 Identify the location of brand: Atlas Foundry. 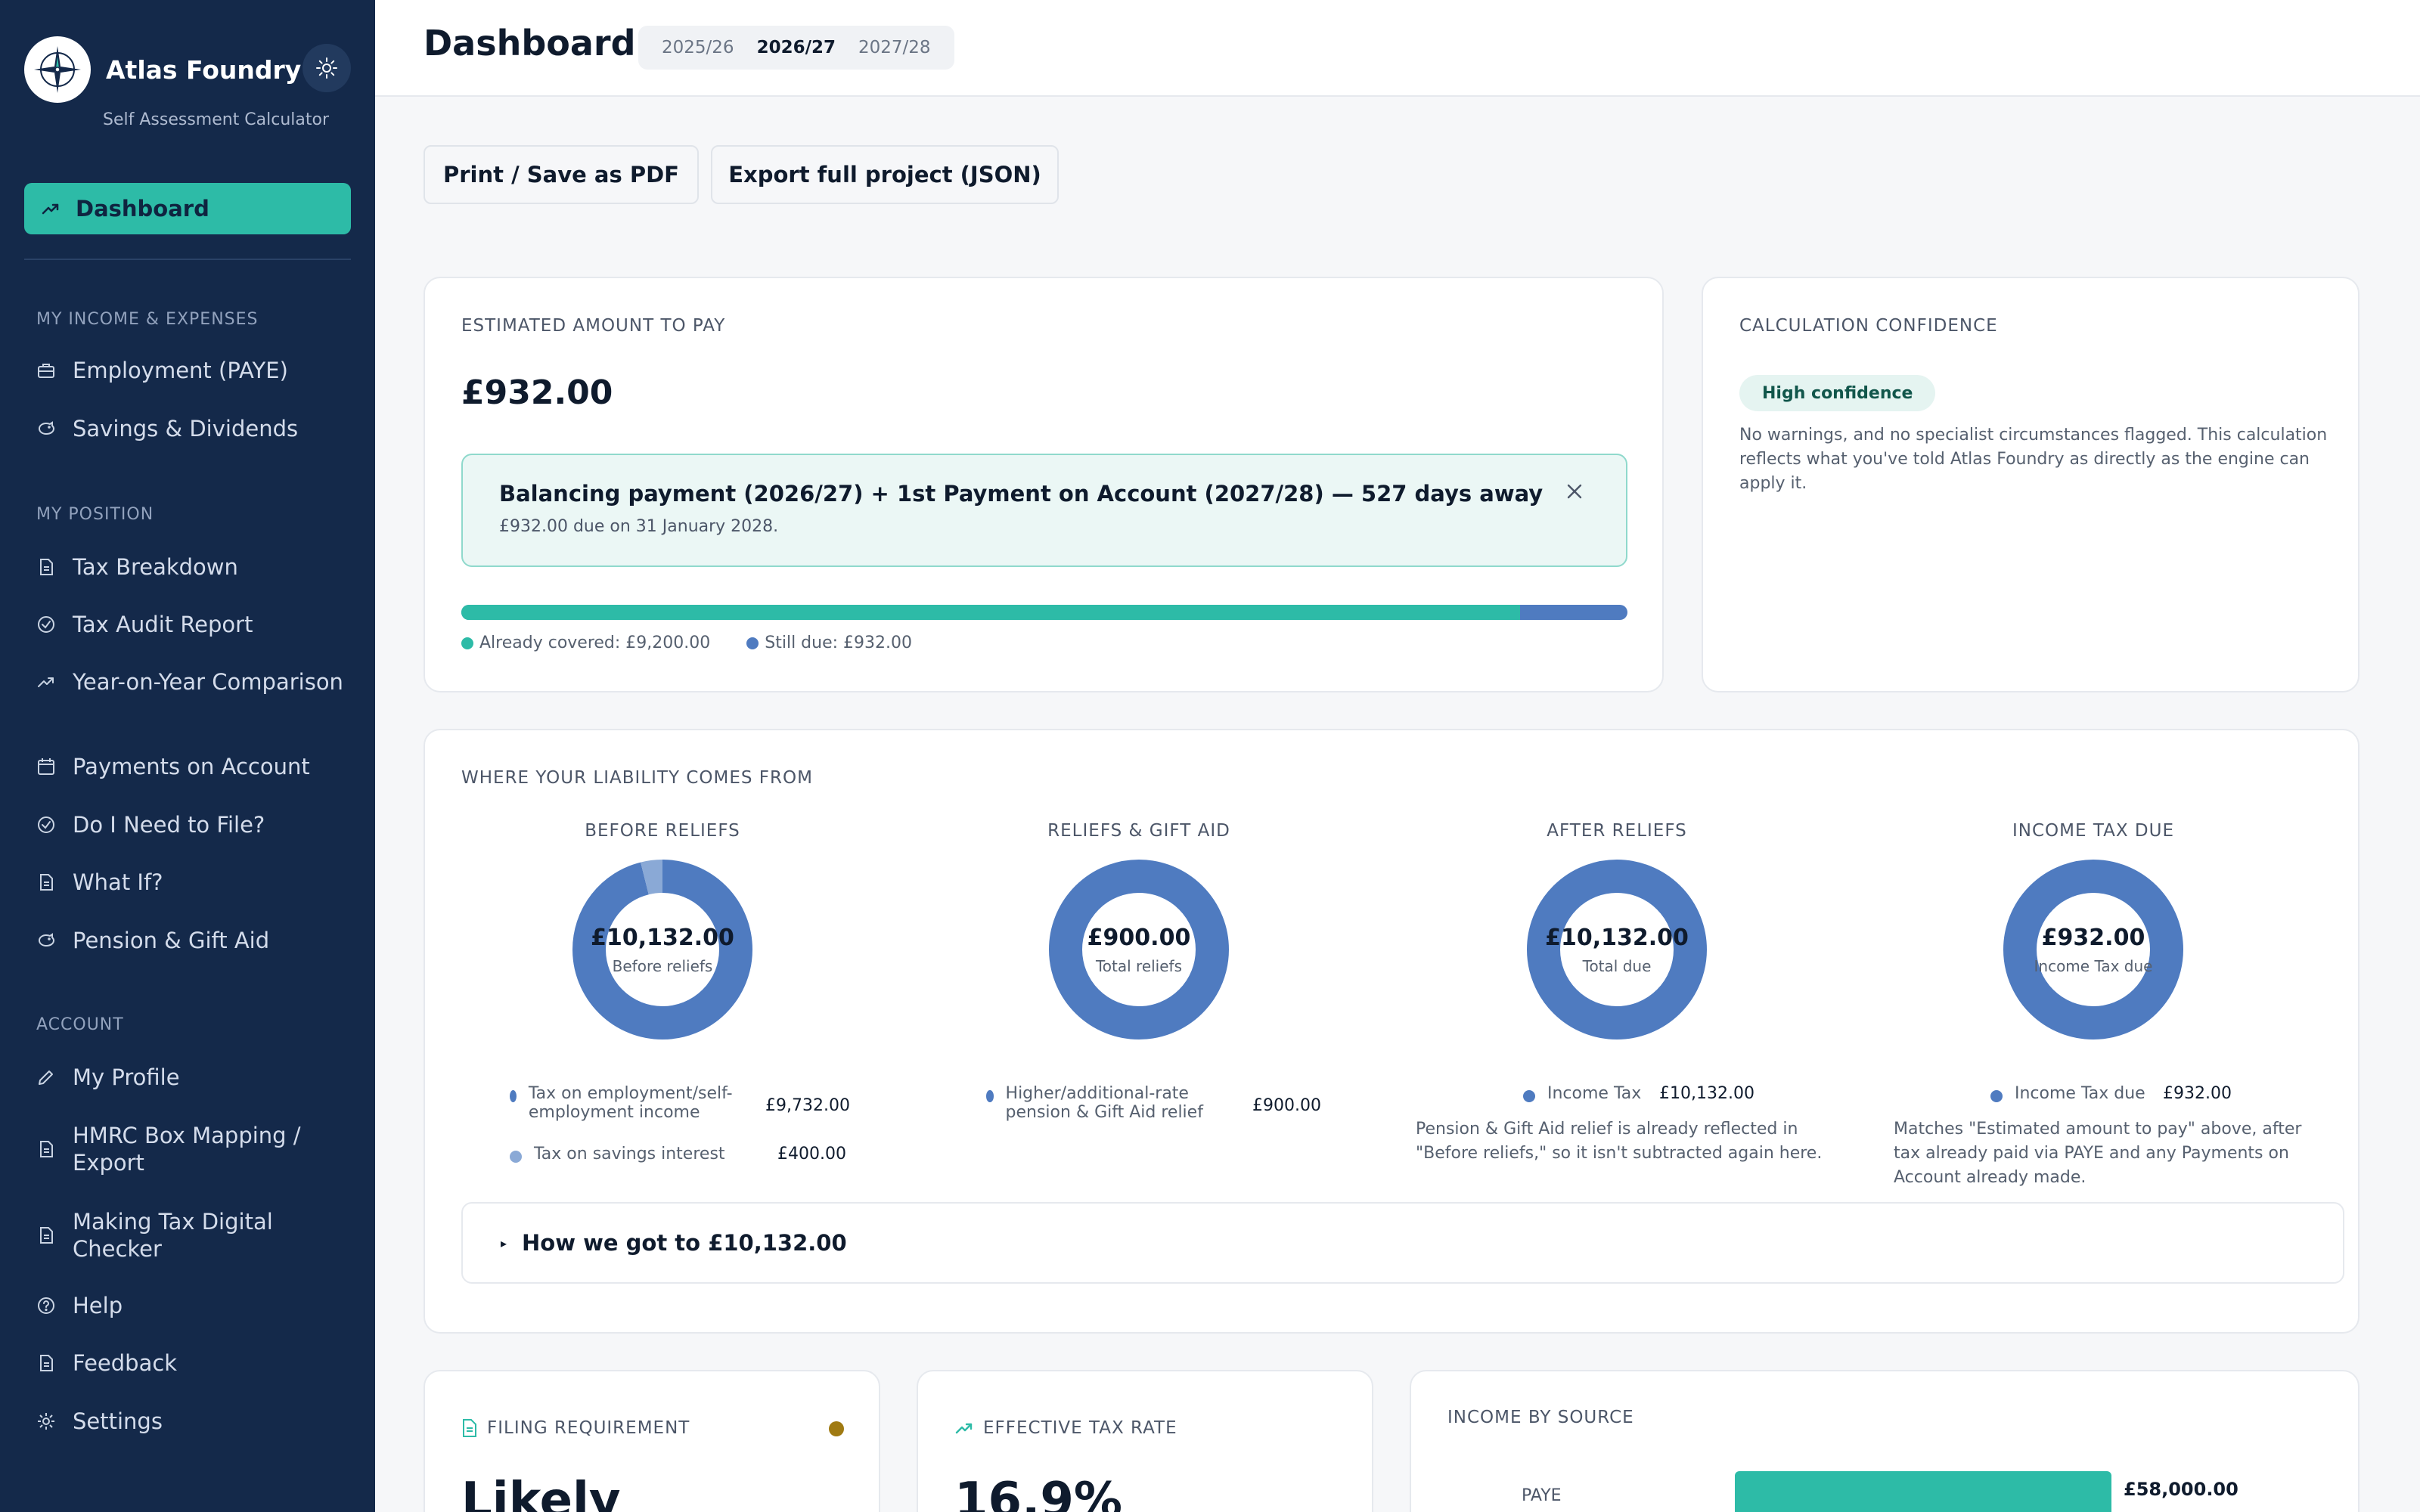
(162, 69).